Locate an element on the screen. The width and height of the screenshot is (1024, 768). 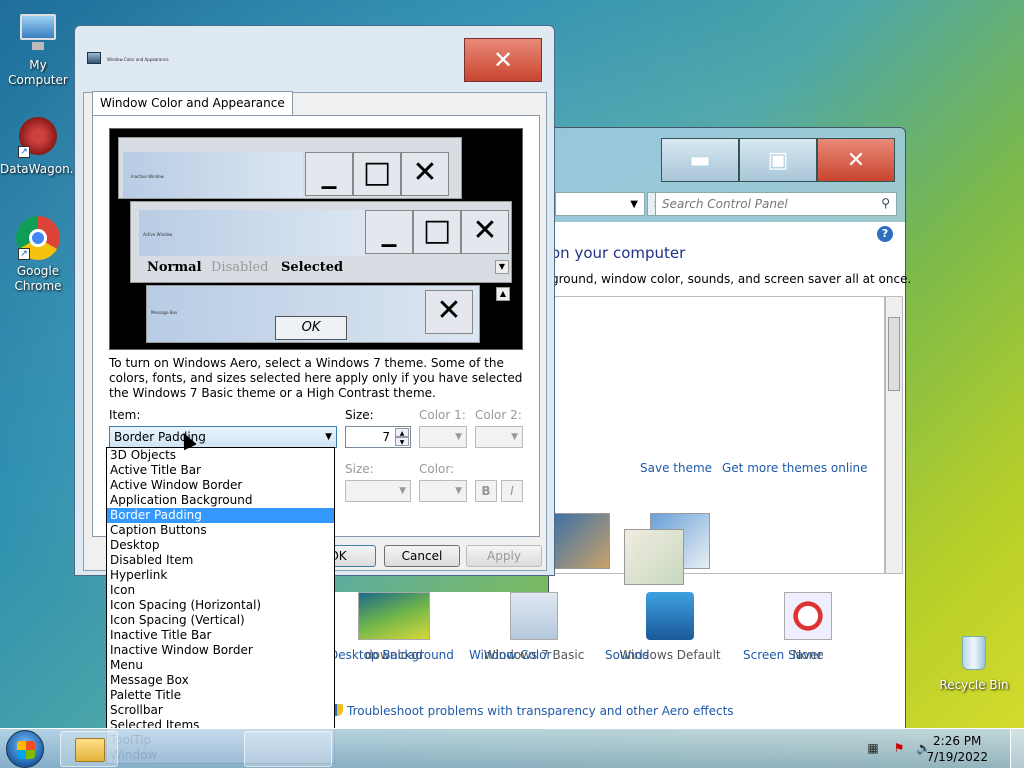
cancel-button: Cancel is located at coordinates (422, 556).